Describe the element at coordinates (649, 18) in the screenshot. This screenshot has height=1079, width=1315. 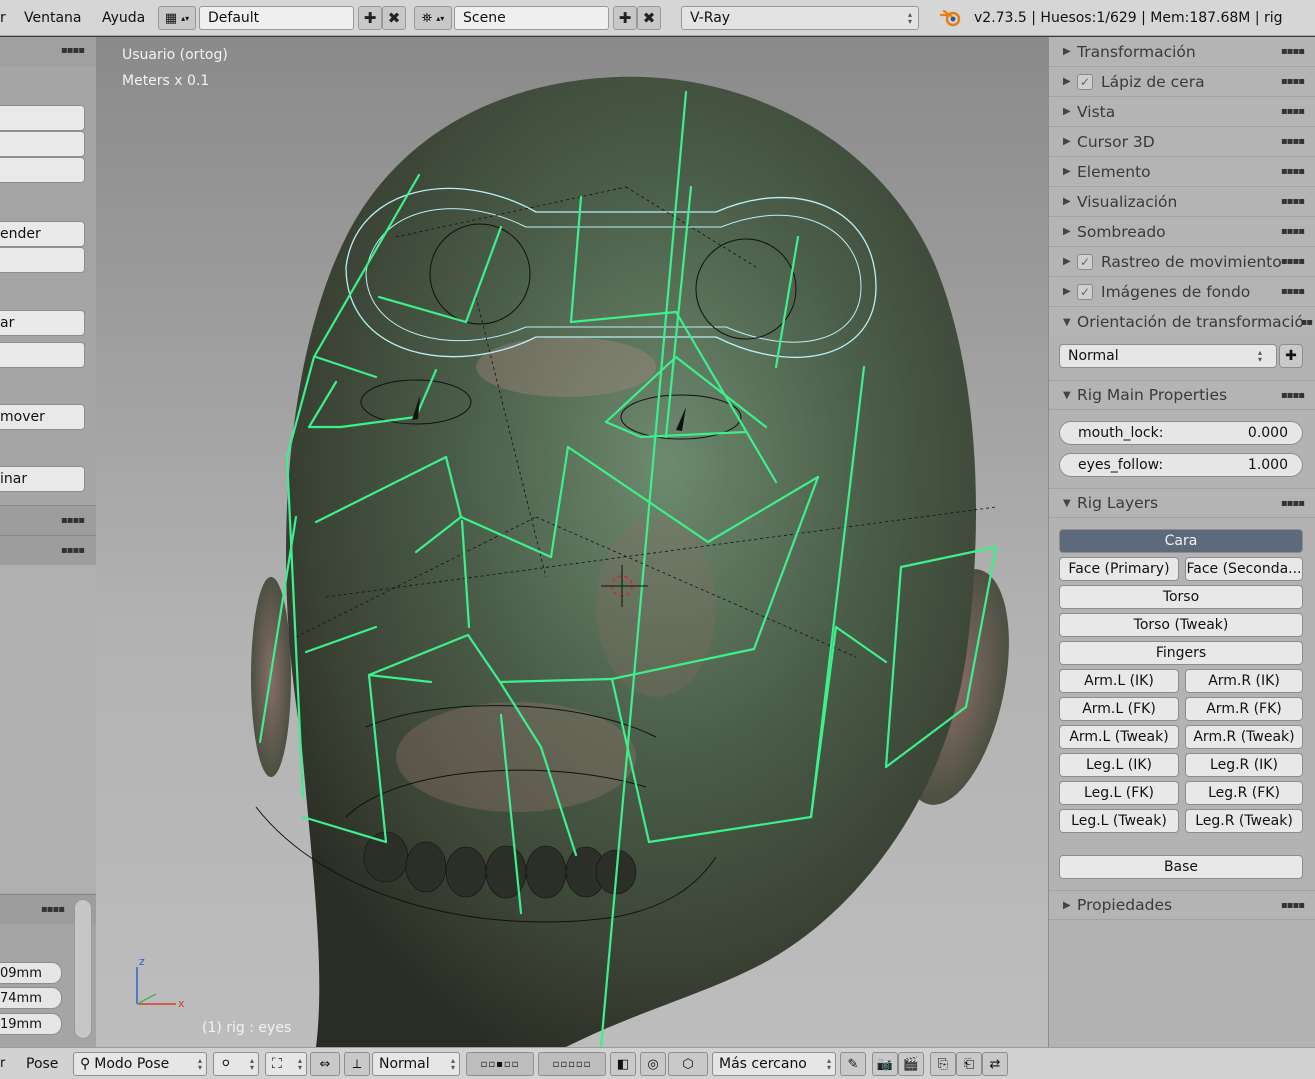
I see `remove-scene-button: ✖` at that location.